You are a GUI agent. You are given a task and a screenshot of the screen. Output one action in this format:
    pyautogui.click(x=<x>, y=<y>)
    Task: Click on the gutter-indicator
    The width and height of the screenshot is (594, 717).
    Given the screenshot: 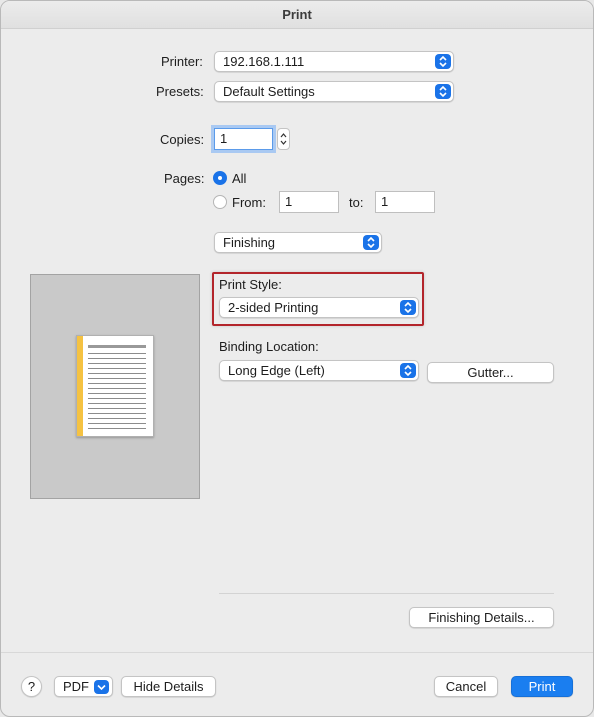 What is the action you would take?
    pyautogui.click(x=80, y=386)
    